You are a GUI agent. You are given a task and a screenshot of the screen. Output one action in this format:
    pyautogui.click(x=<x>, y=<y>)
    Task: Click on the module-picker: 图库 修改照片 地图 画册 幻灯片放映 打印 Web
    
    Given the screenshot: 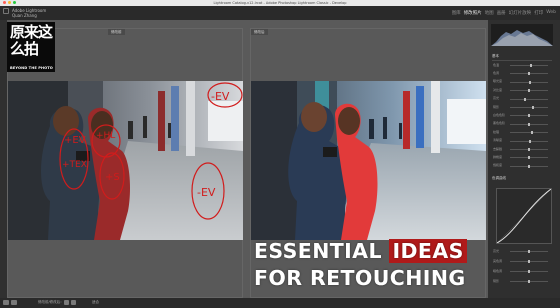 What is the action you would take?
    pyautogui.click(x=504, y=13)
    